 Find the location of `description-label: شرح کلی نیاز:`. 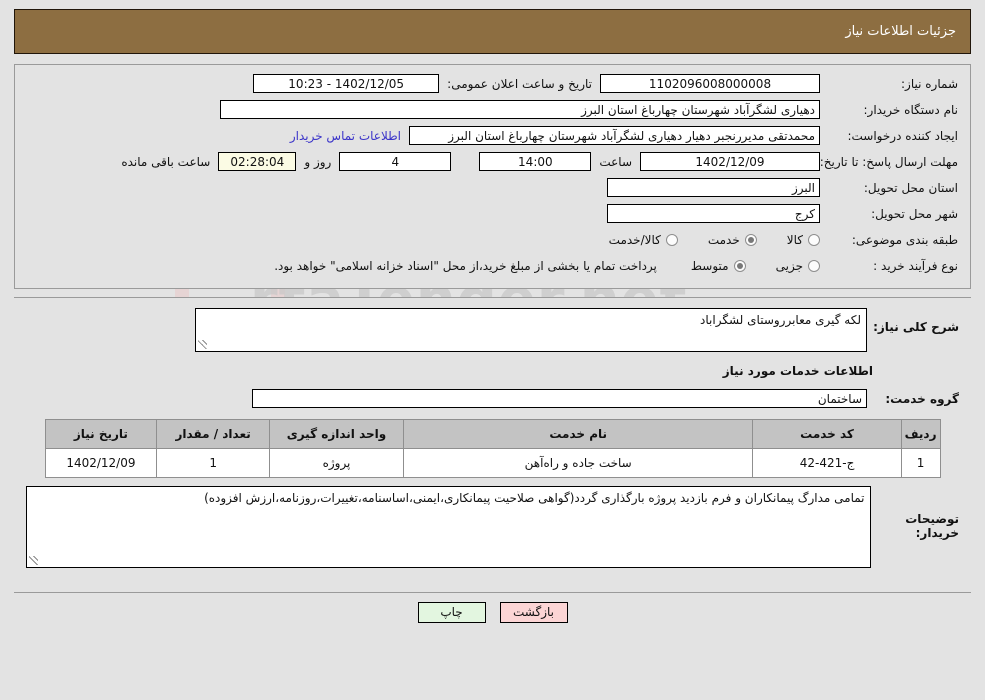

description-label: شرح کلی نیاز: is located at coordinates (916, 327).